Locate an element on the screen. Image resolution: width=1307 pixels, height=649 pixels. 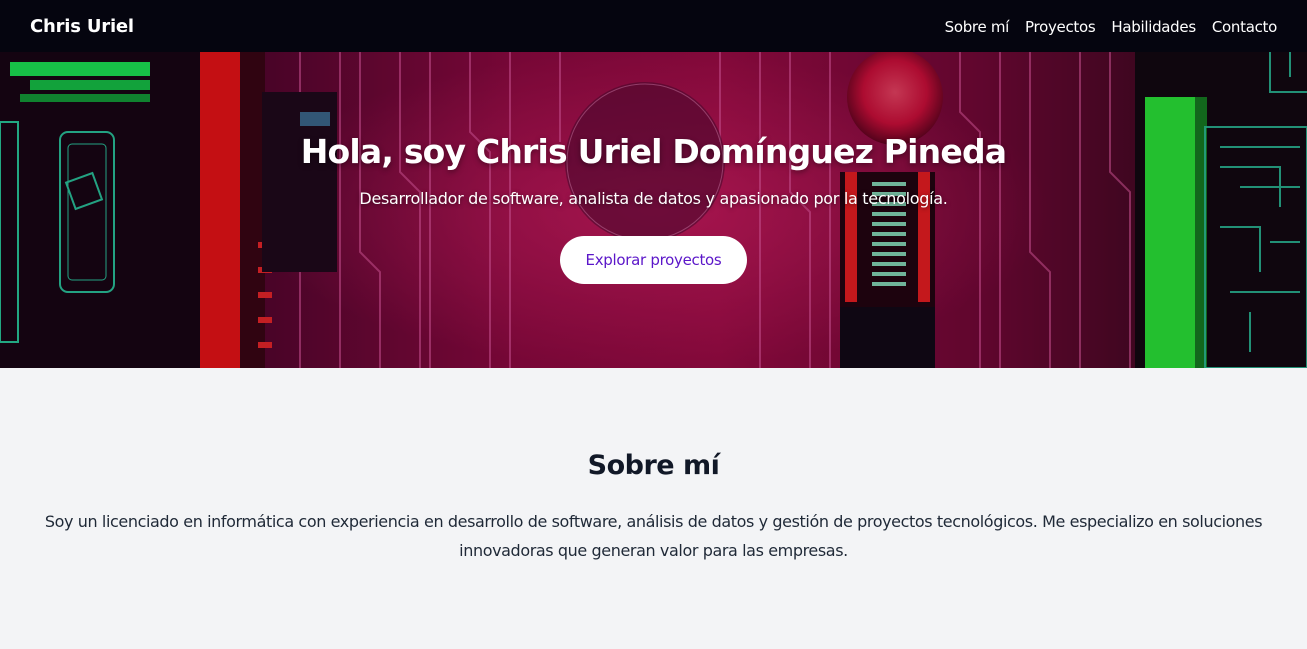
explore-projects-button: Explorar proyectos is located at coordinates (653, 260).